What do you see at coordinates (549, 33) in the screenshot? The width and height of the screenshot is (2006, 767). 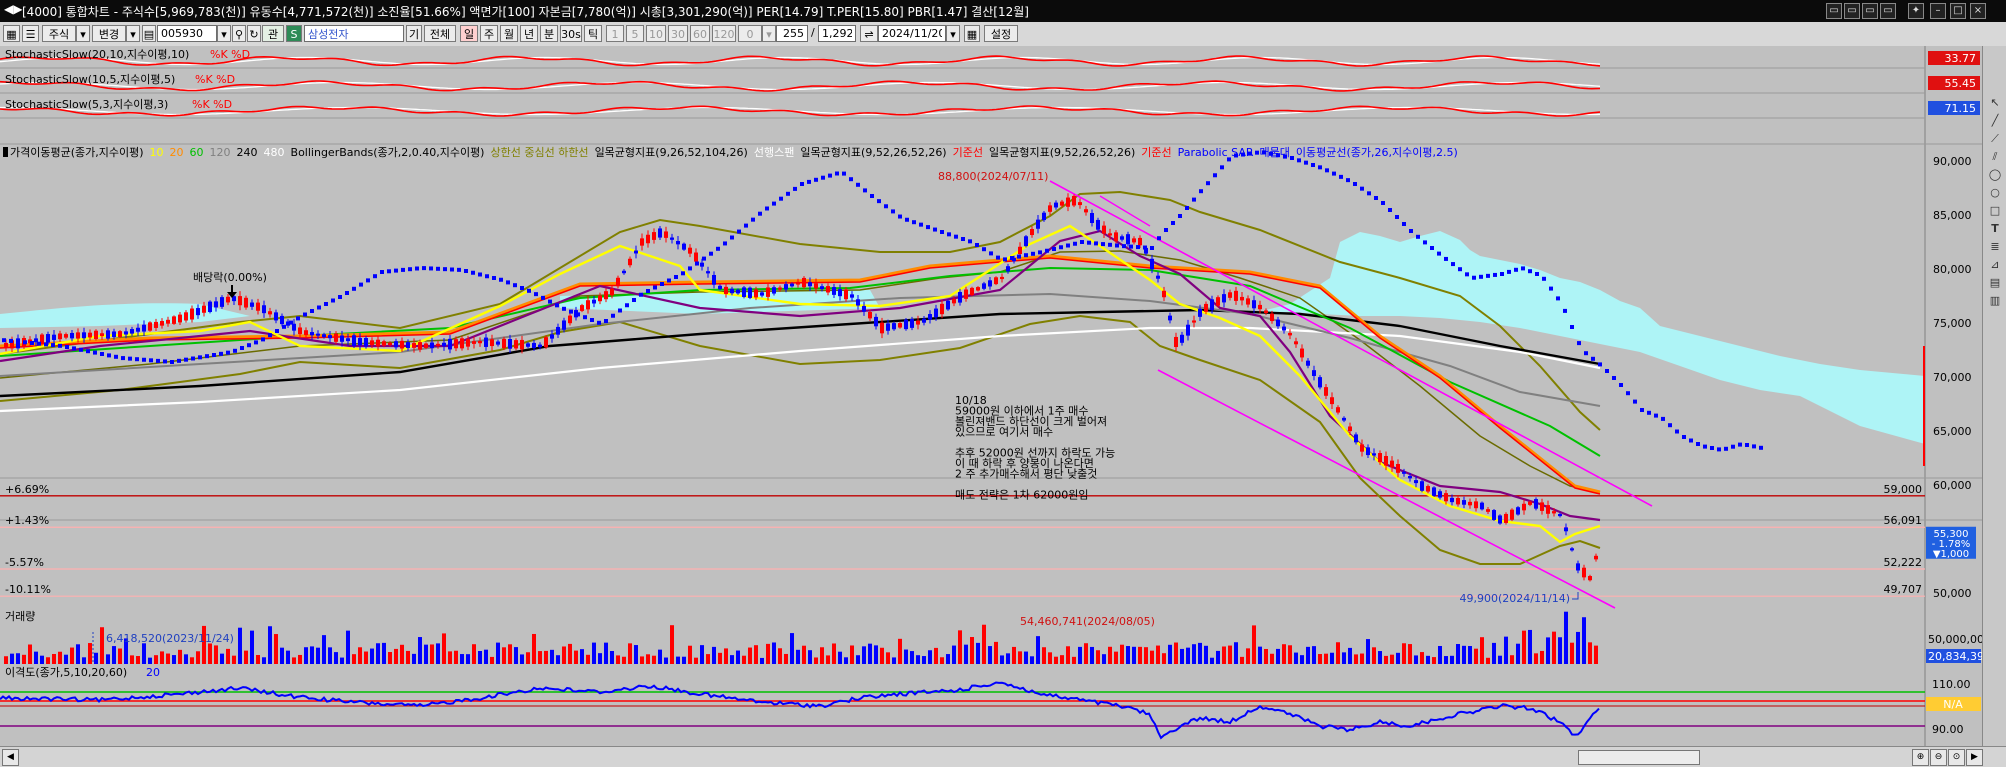 I see `period-minute-button: 분` at bounding box center [549, 33].